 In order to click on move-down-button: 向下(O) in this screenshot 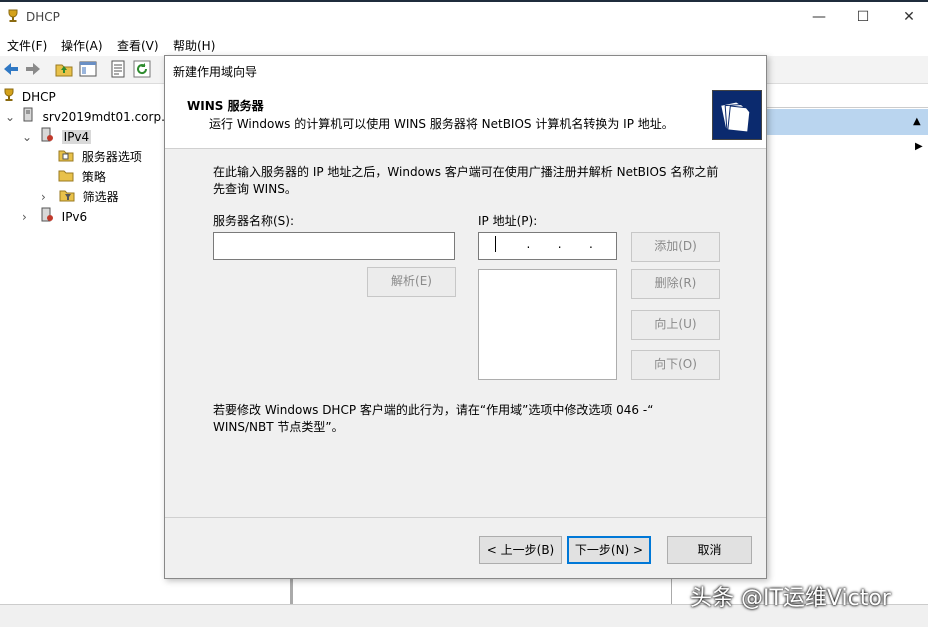, I will do `click(675, 365)`.